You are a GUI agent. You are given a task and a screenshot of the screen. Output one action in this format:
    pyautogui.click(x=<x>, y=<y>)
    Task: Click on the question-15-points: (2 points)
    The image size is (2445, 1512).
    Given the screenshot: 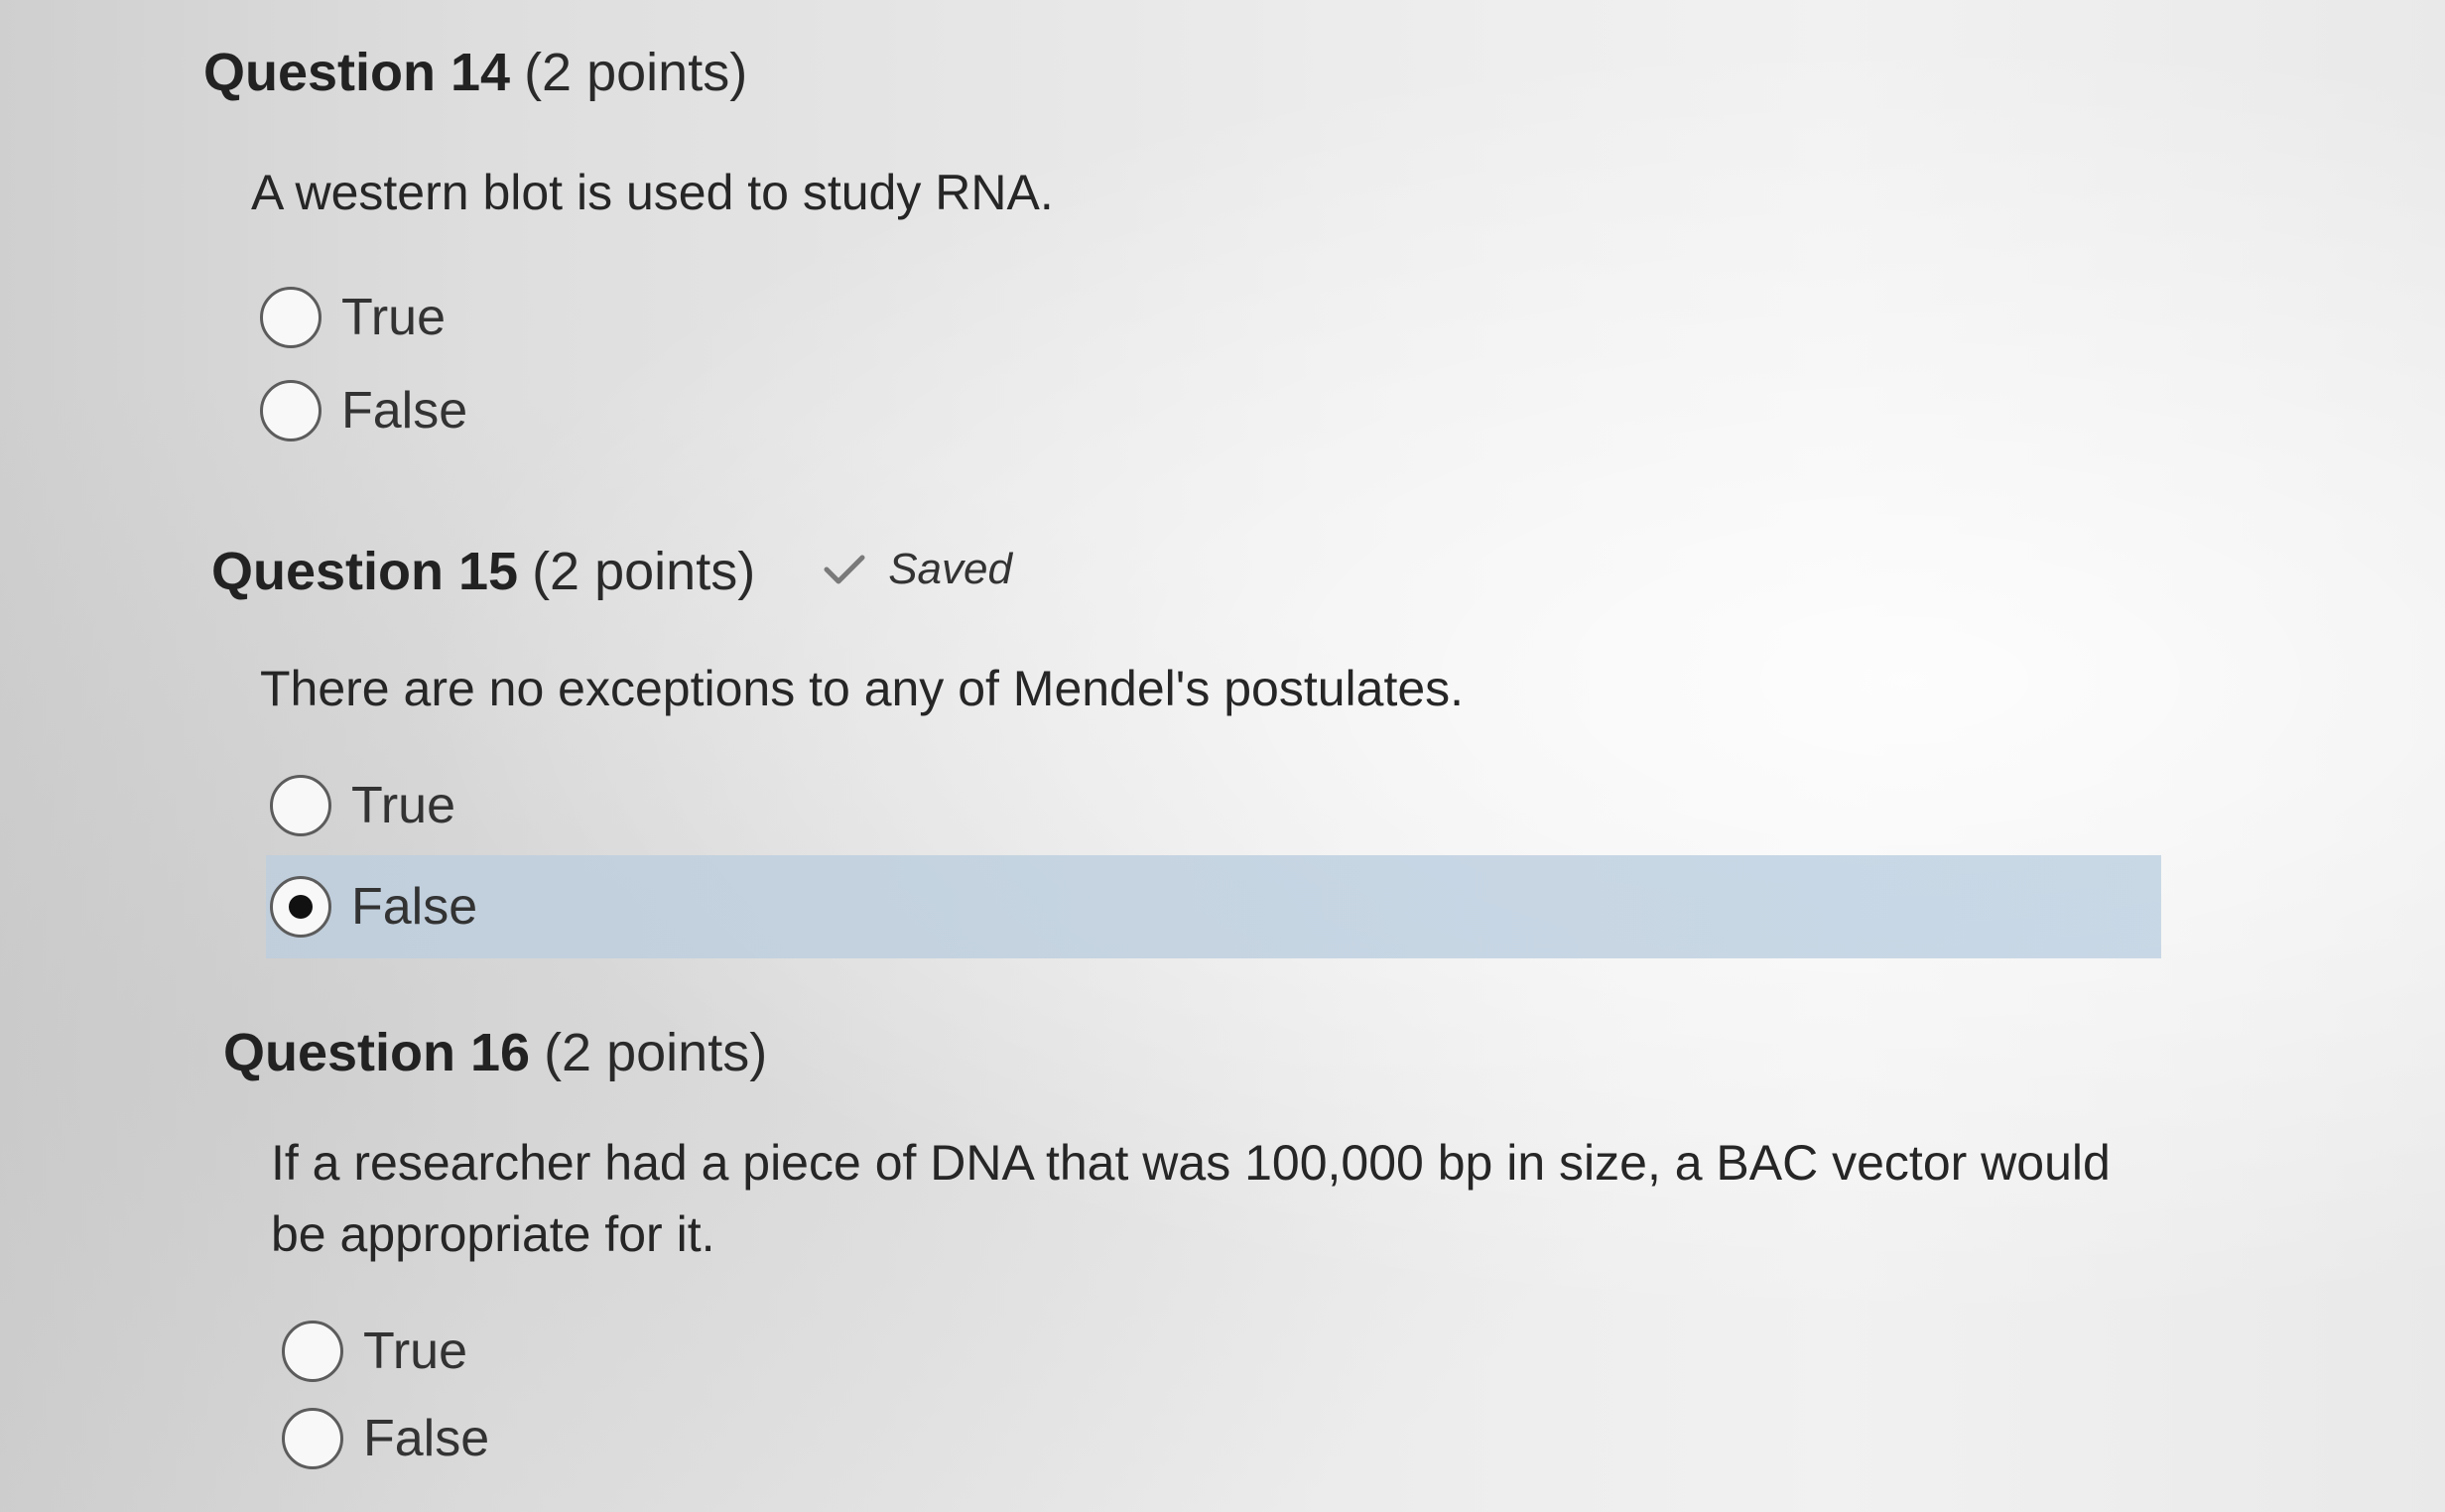 What is the action you would take?
    pyautogui.click(x=644, y=571)
    